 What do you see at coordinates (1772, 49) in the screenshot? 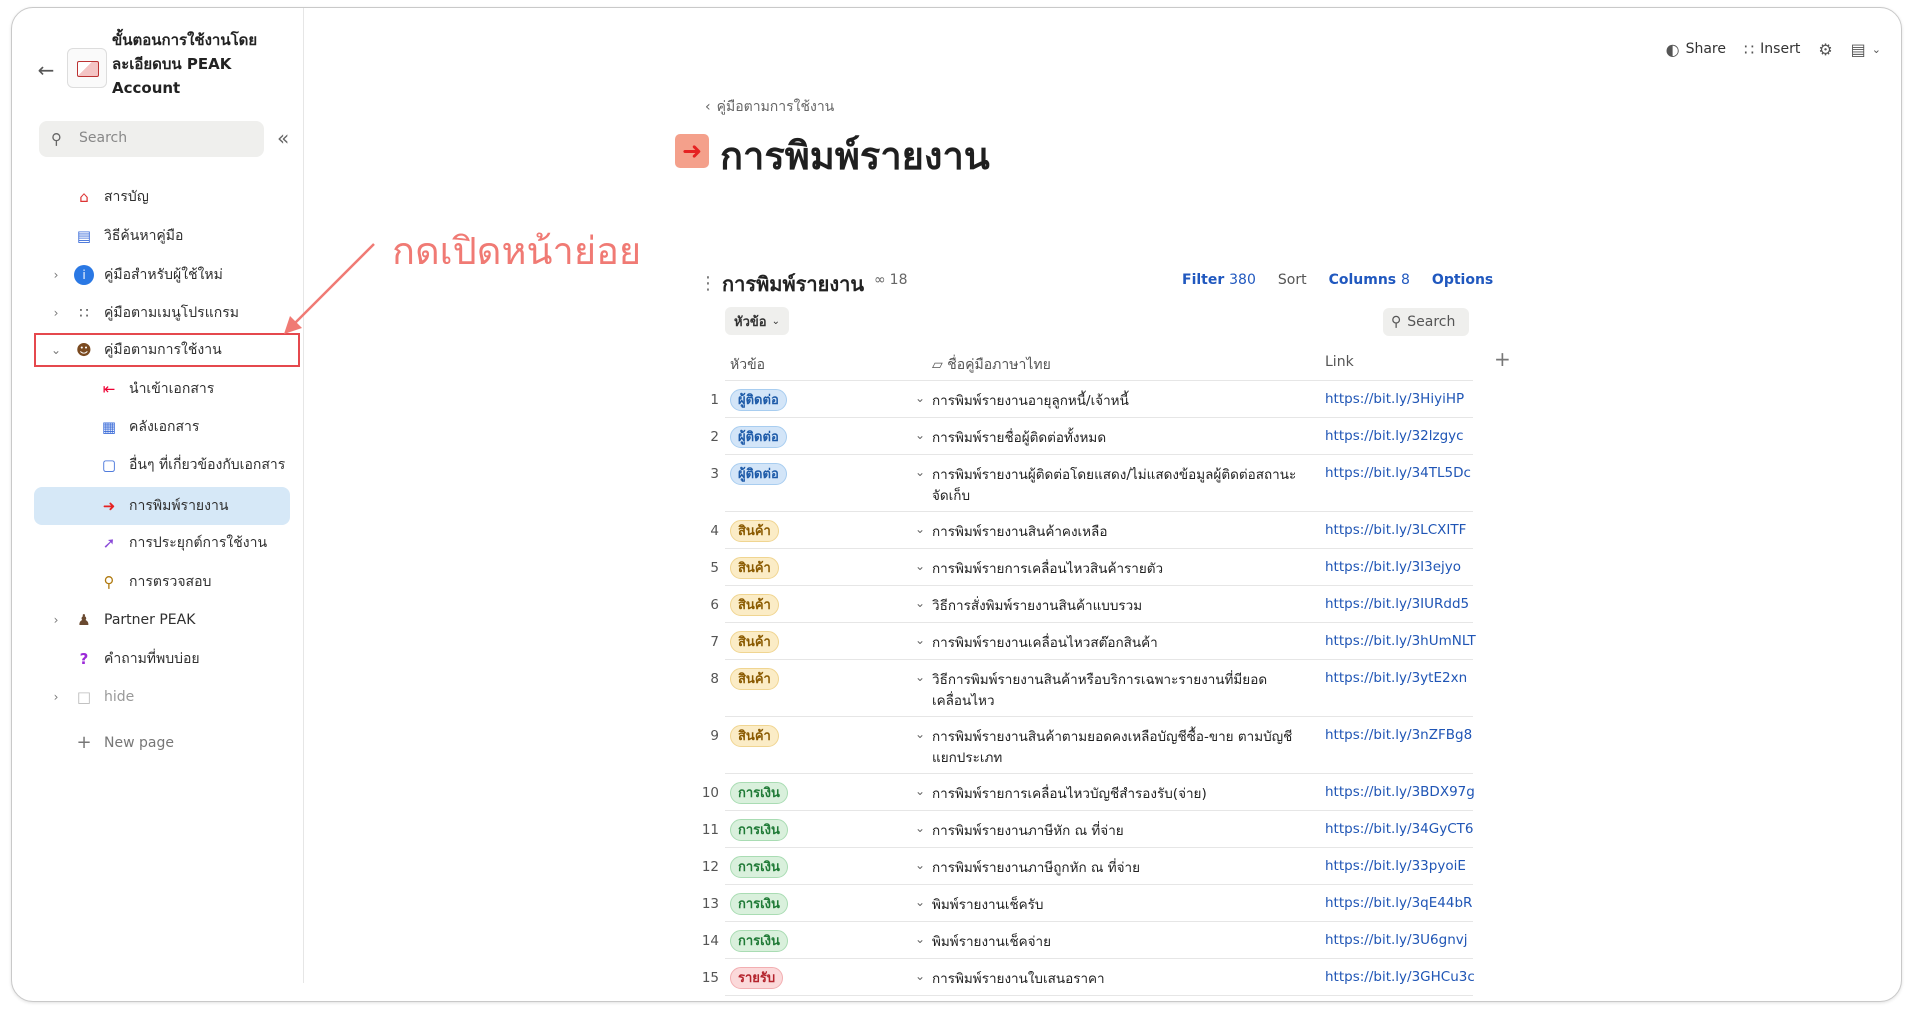
I see `insert-button: ∷ Insert` at bounding box center [1772, 49].